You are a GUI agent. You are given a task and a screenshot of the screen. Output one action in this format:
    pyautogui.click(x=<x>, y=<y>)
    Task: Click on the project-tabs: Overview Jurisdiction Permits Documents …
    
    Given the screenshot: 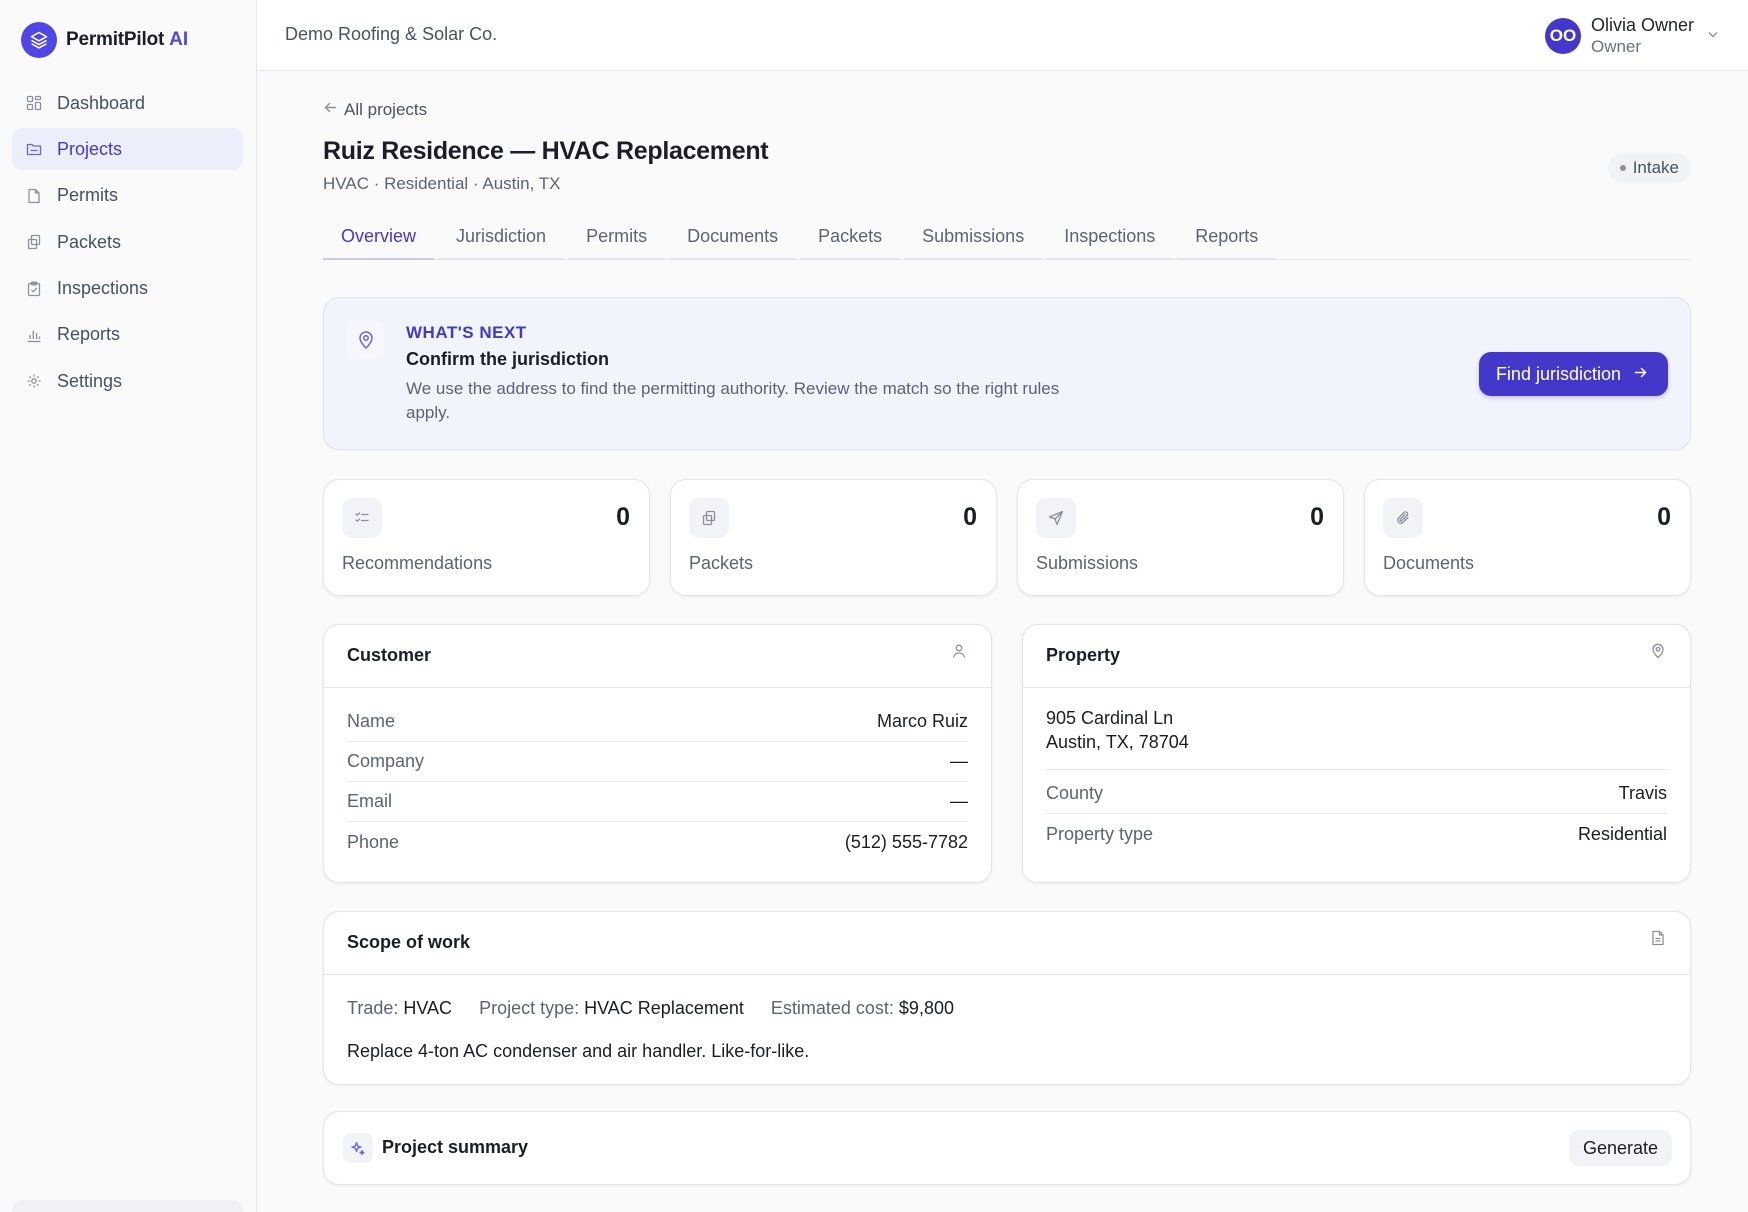 What is the action you would take?
    pyautogui.click(x=1007, y=237)
    